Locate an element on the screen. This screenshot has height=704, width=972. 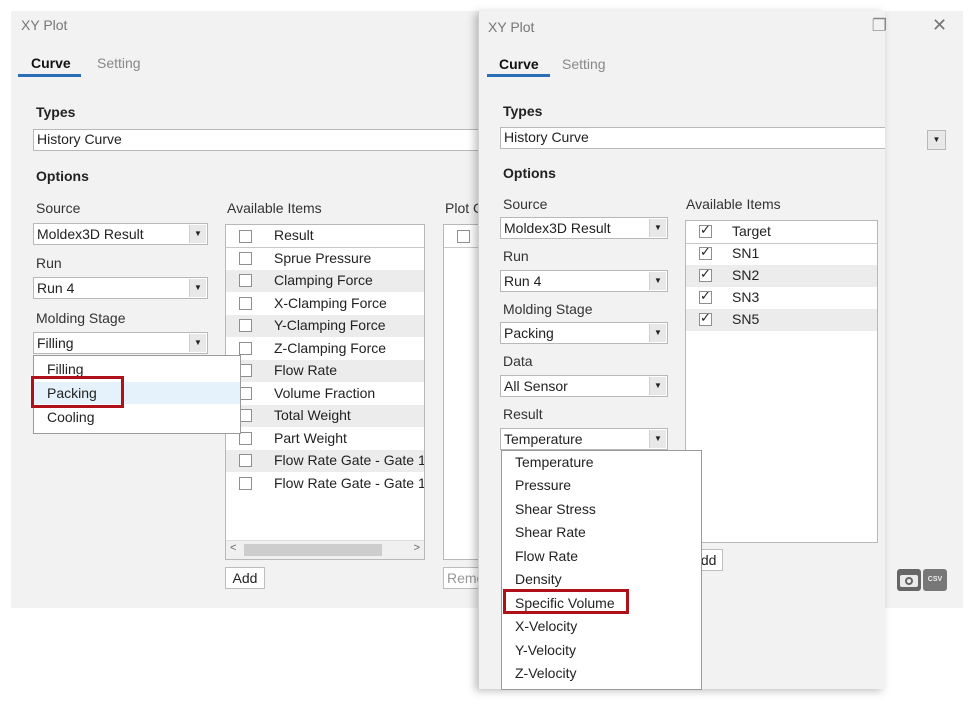
list-header-label: Result is located at coordinates (294, 235).